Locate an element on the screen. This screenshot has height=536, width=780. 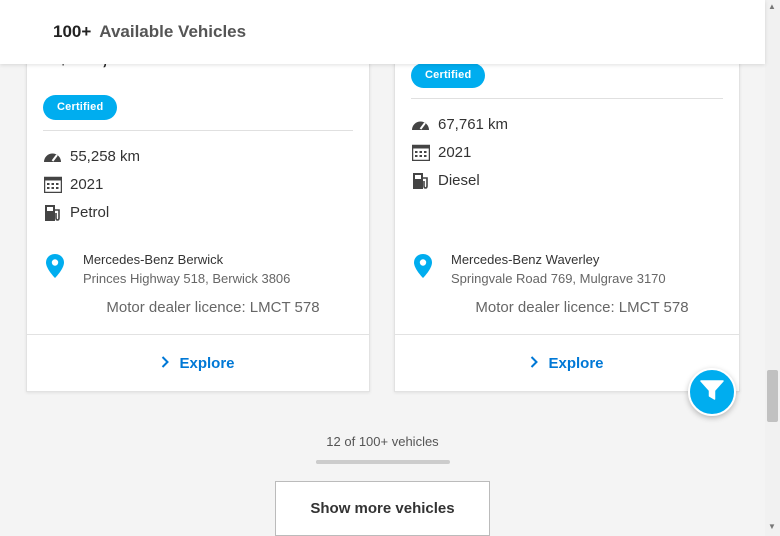
scrollbar-thumb is located at coordinates (772, 396).